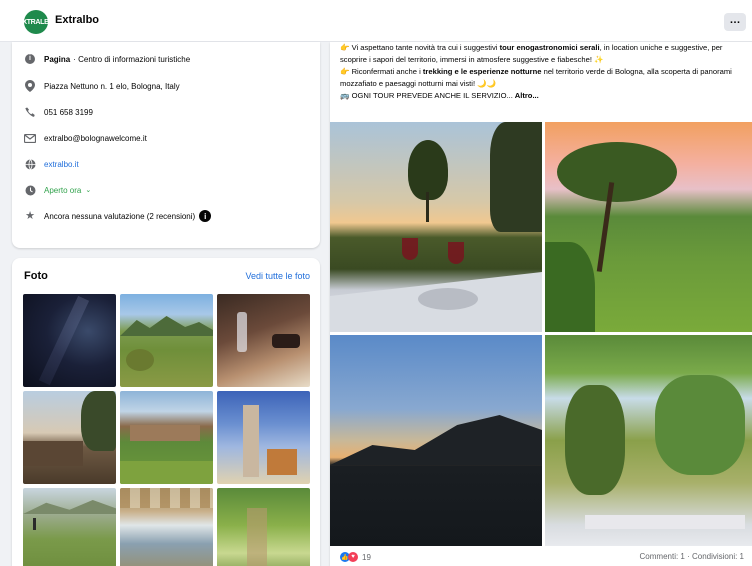  What do you see at coordinates (541, 558) in the screenshot?
I see `post-footer: 👍 ♥ 19 Commenti: 1 · Condivisioni: 1` at bounding box center [541, 558].